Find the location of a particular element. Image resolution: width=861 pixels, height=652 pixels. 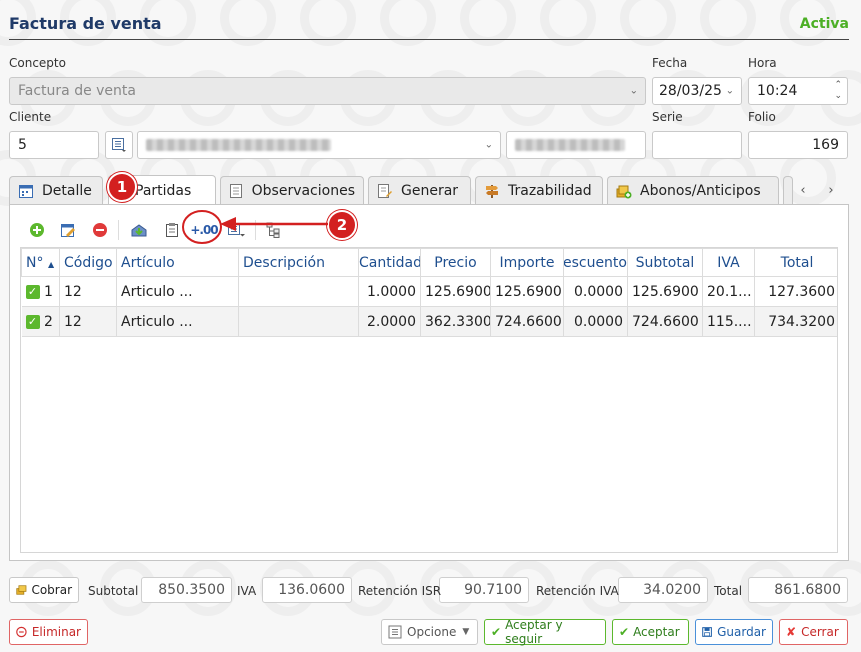

col-header-iva: IVA is located at coordinates (728, 262).